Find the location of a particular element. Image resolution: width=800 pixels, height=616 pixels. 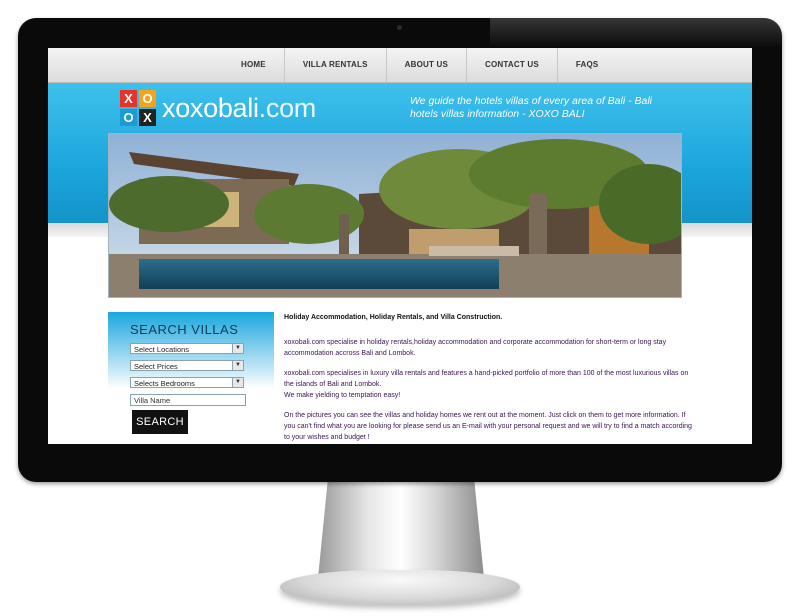

nav-contact-us: CONTACT US is located at coordinates (512, 65).